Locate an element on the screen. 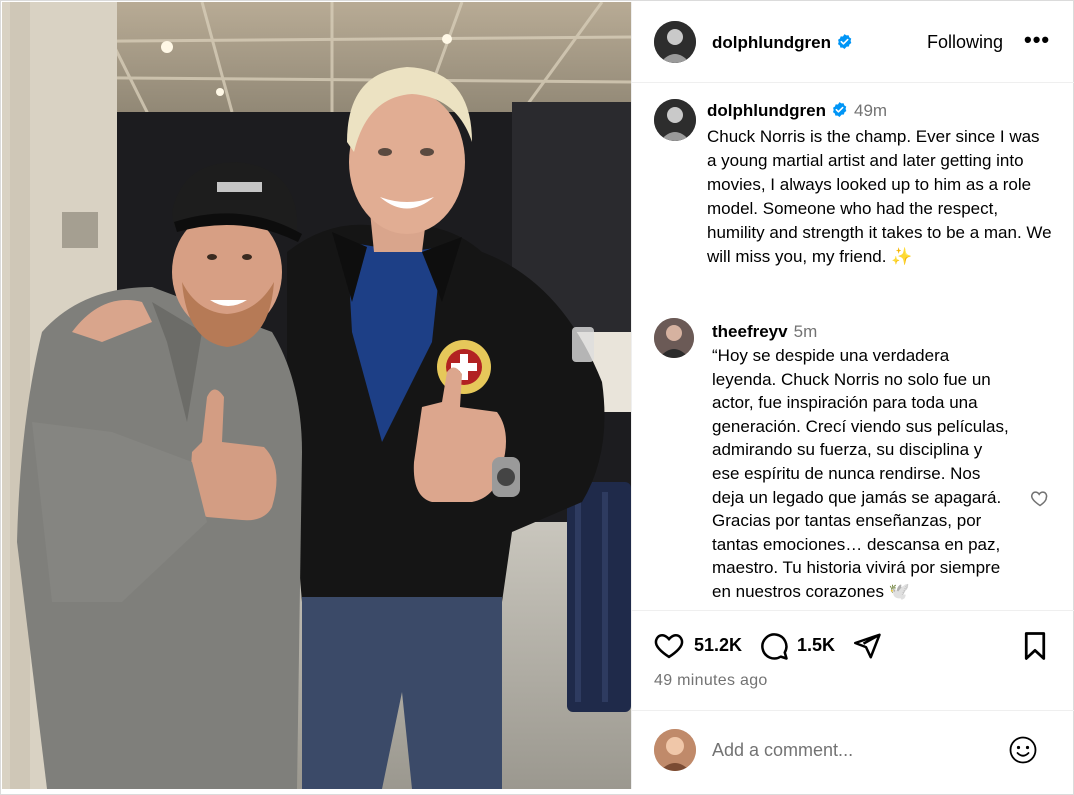 The height and width of the screenshot is (795, 1074). comment-username: theefreyv is located at coordinates (750, 331).